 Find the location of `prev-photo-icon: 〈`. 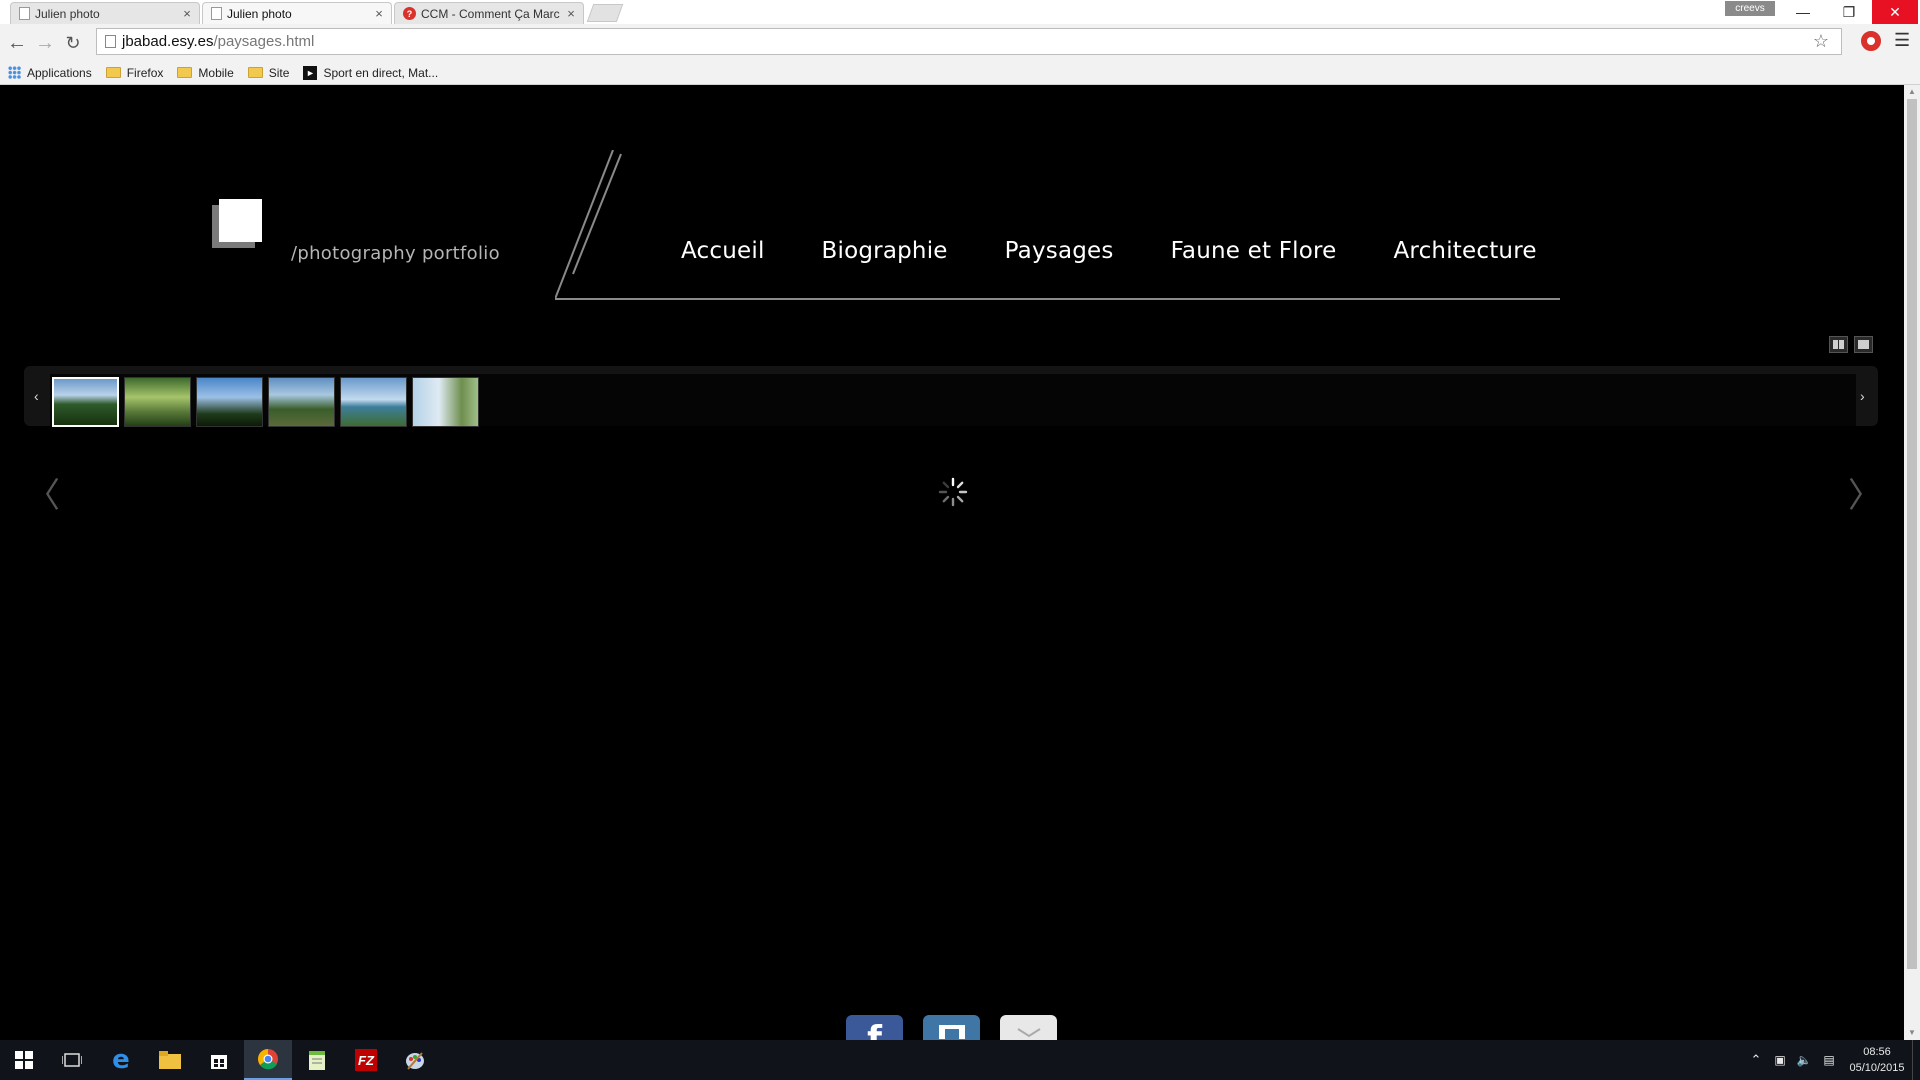

prev-photo-icon: 〈 is located at coordinates (43, 492).